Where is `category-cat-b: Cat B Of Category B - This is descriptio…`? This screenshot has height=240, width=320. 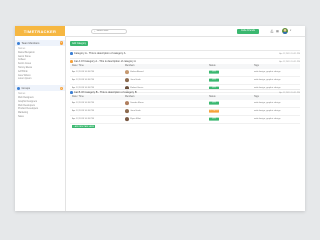 category-cat-b: Cat B Of Category B - This is descriptio… is located at coordinates (185, 109).